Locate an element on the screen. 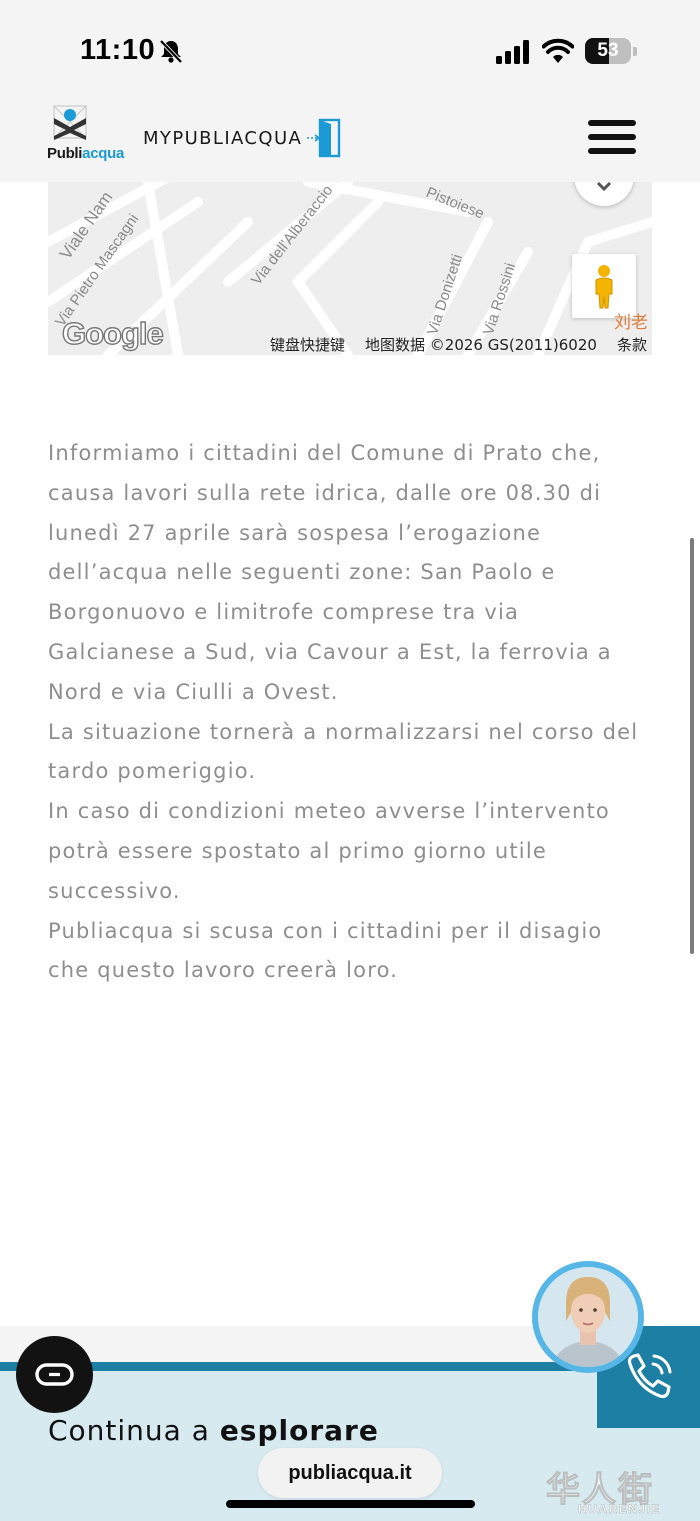  status-time: 11:10 is located at coordinates (118, 50).